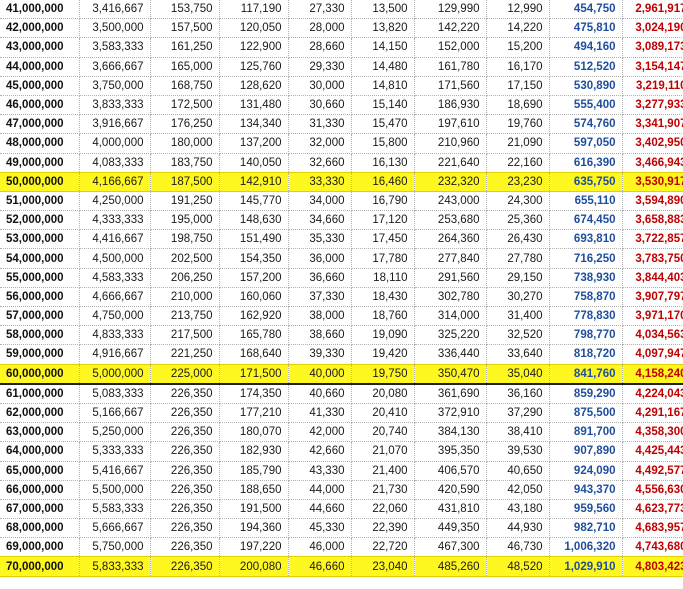  What do you see at coordinates (320, 239) in the screenshot?
I see `table-cell: 35,330` at bounding box center [320, 239].